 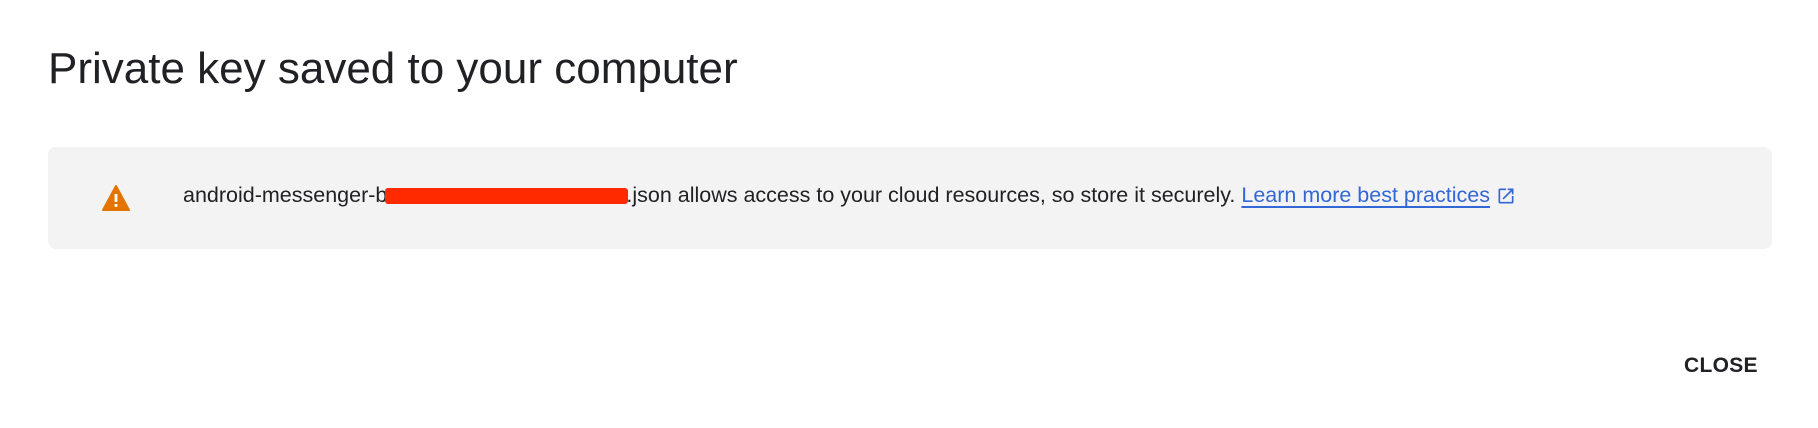 What do you see at coordinates (507, 195) in the screenshot?
I see `redacted-filename` at bounding box center [507, 195].